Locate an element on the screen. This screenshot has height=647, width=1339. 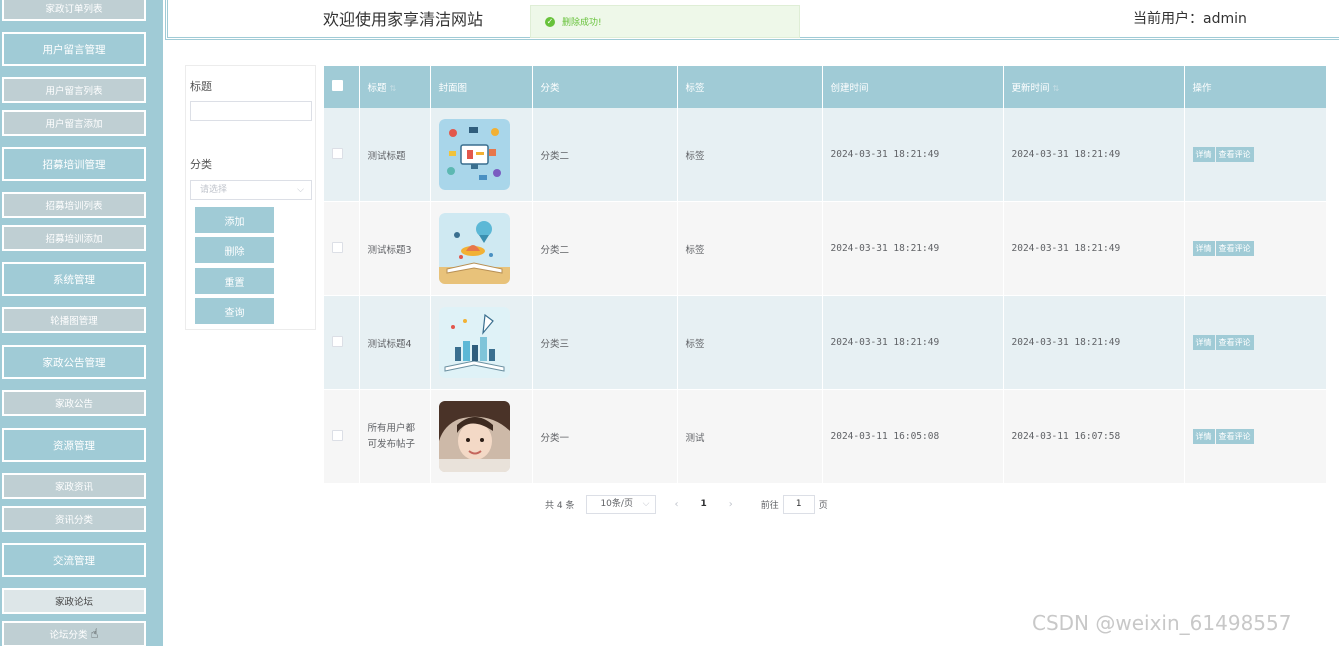
next-page-icon: › is located at coordinates (731, 504).